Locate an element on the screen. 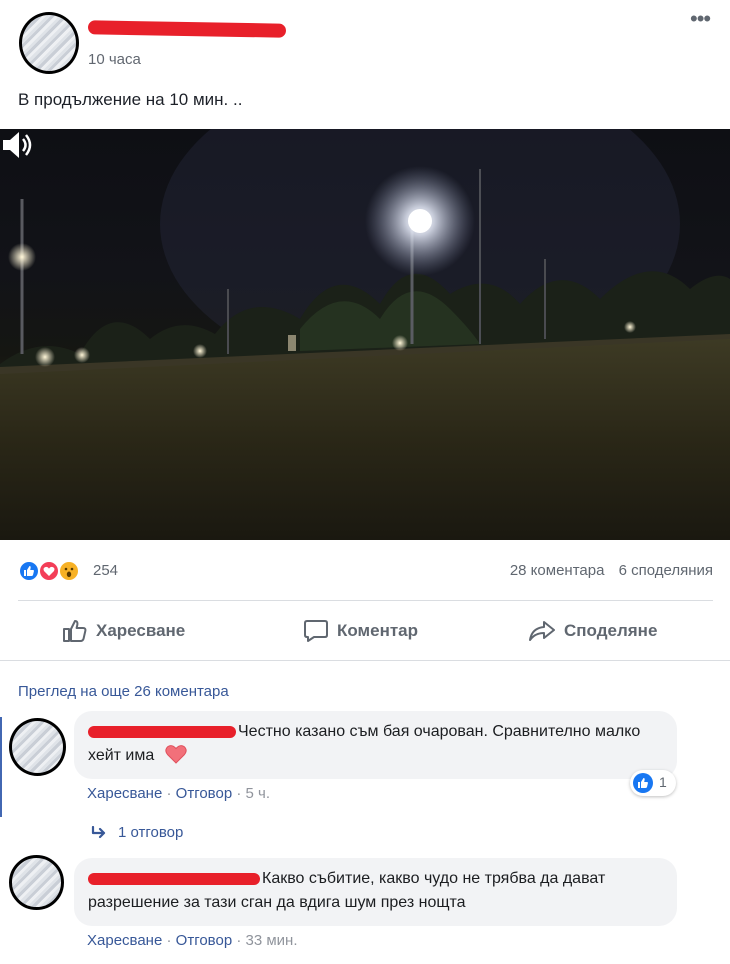 The height and width of the screenshot is (964, 730). share-button: Споделяне is located at coordinates (592, 631).